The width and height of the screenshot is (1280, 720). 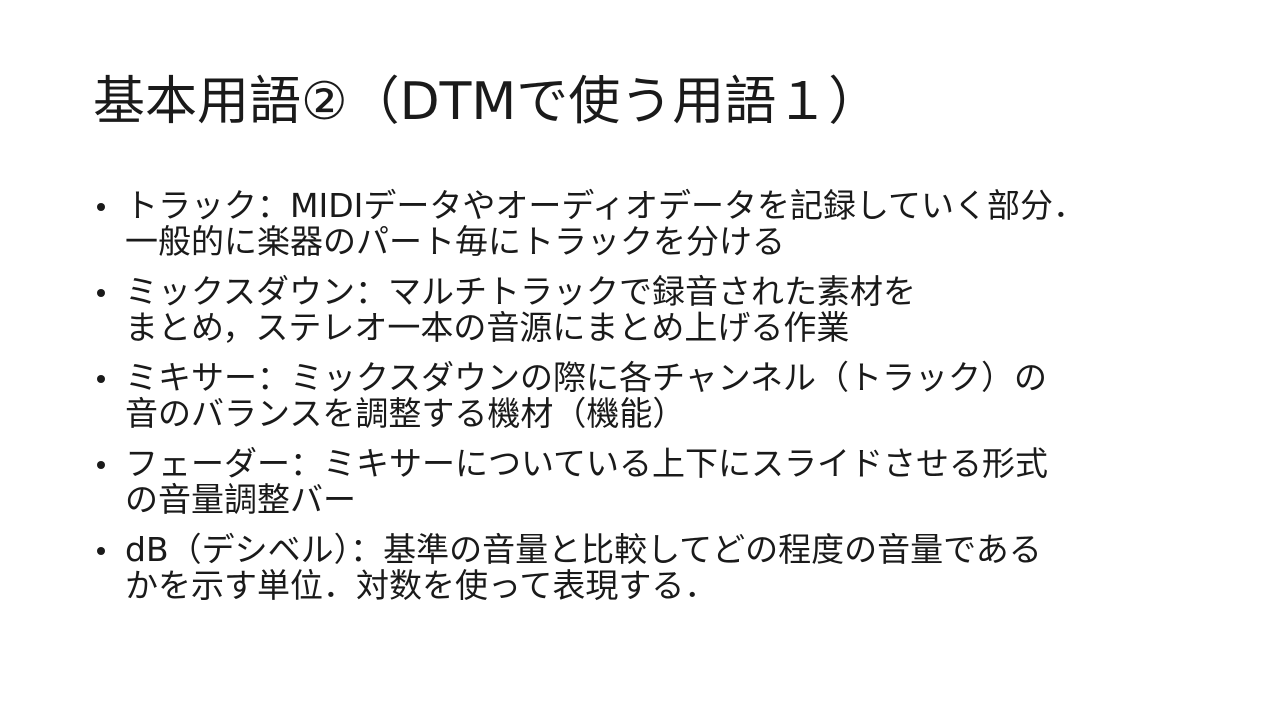 What do you see at coordinates (521, 291) in the screenshot?
I see `bullet-text-line: ミックスダウン：マルチトラックで録音された素材を` at bounding box center [521, 291].